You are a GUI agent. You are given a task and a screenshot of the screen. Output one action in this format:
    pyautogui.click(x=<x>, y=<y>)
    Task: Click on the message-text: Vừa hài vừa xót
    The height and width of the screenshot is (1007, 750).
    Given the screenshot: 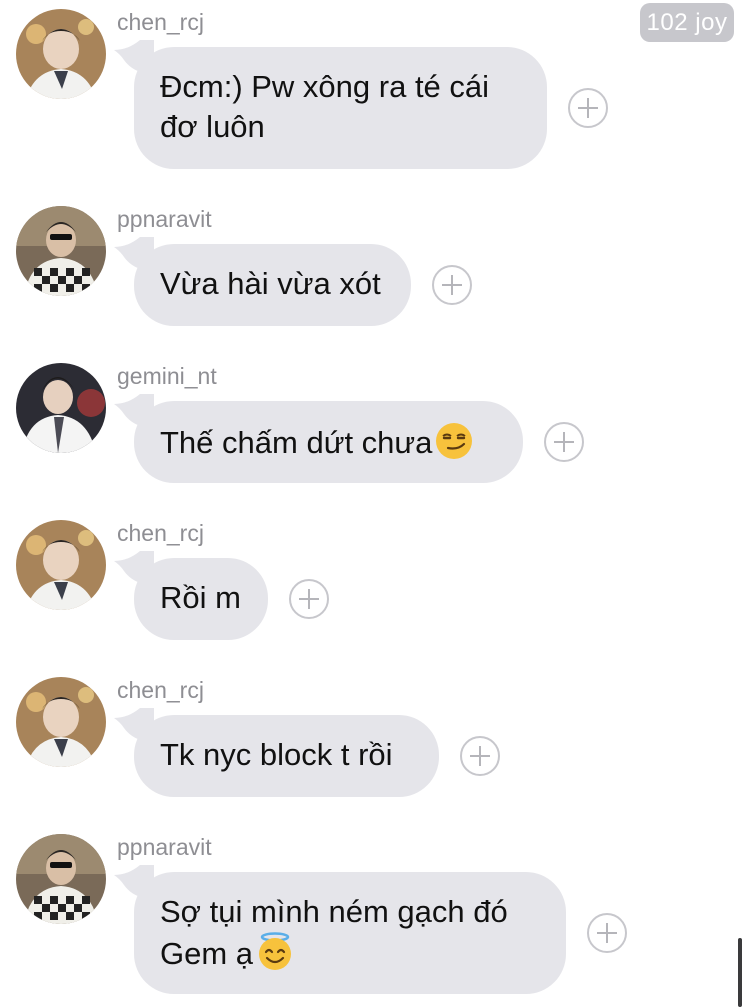 What is the action you would take?
    pyautogui.click(x=270, y=283)
    